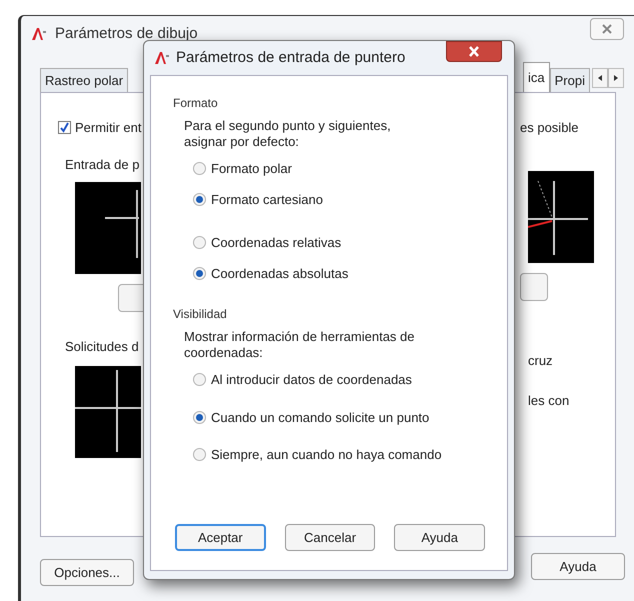 The image size is (634, 601). Describe the element at coordinates (534, 286) in the screenshot. I see `settings-button` at that location.